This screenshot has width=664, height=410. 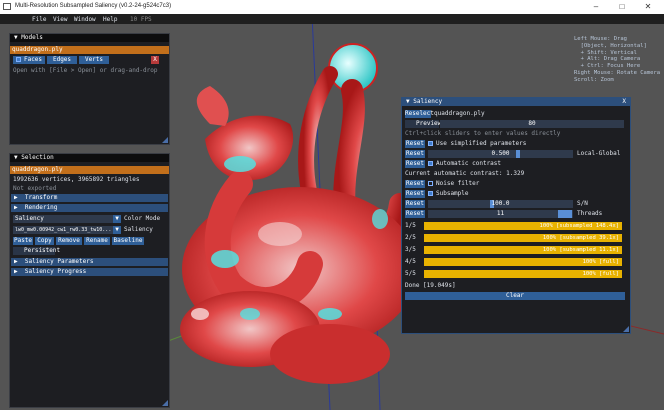 I want to click on edges-toggle: Edges, so click(x=62, y=60).